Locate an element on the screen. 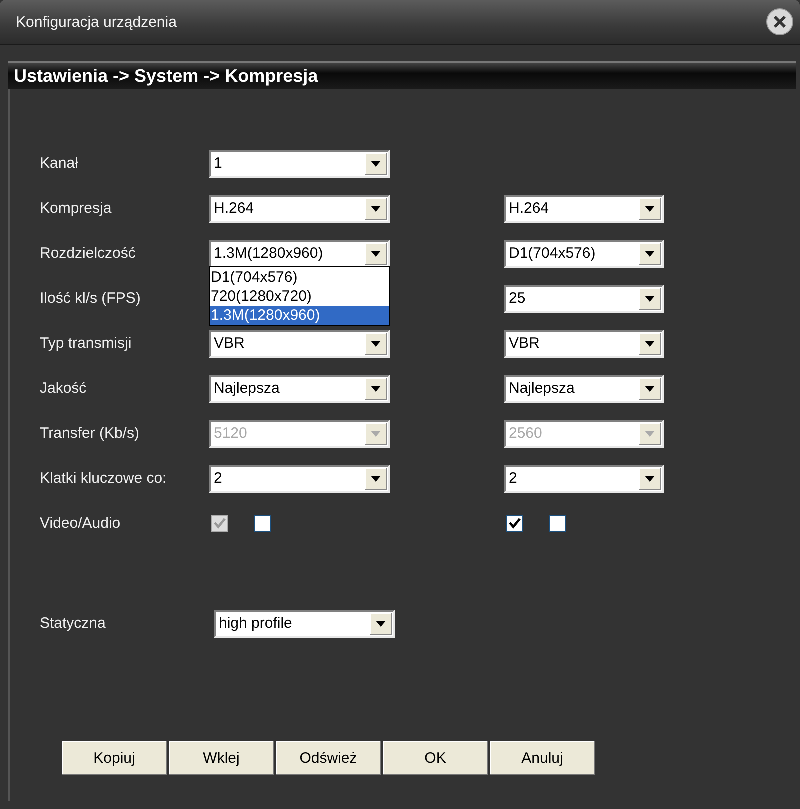  field-label: Transfer (Kb/s) is located at coordinates (90, 433).